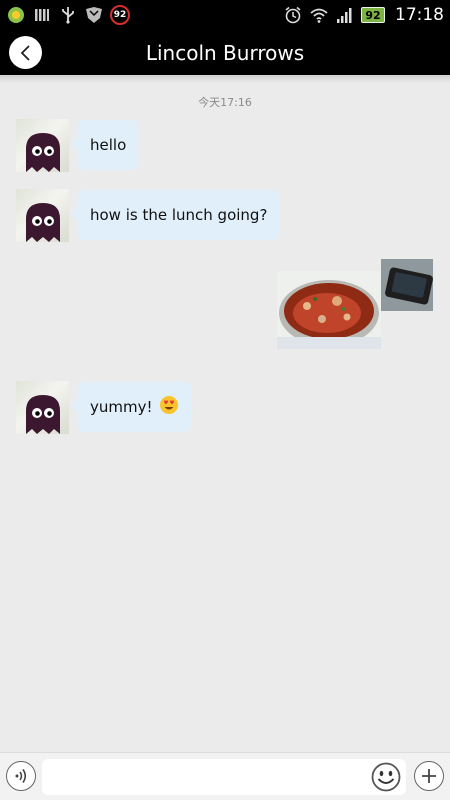 This screenshot has height=800, width=450. I want to click on back-button, so click(25, 52).